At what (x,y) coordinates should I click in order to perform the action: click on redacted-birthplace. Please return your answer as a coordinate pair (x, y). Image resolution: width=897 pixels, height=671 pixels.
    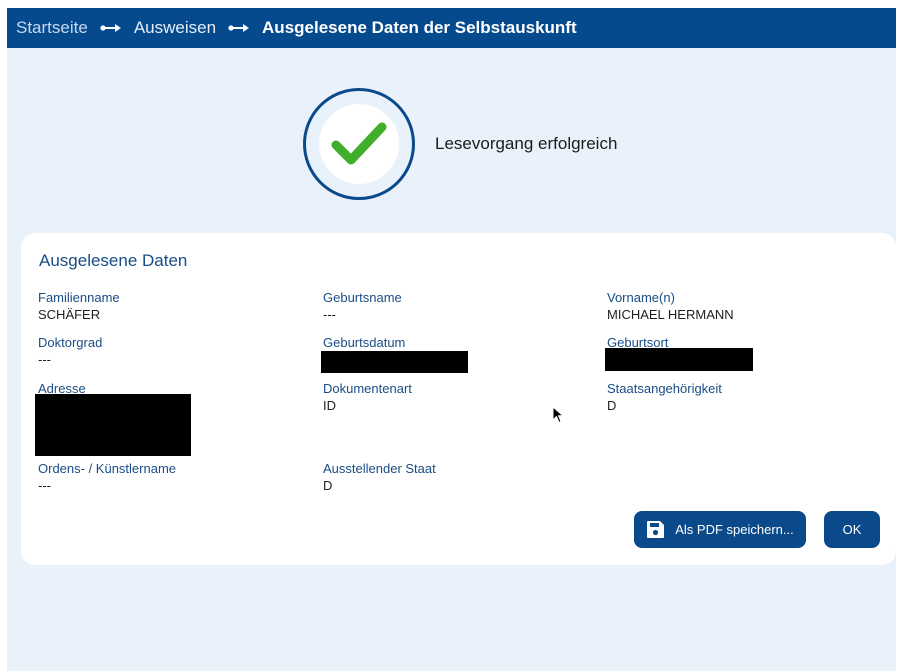
    Looking at the image, I should click on (679, 359).